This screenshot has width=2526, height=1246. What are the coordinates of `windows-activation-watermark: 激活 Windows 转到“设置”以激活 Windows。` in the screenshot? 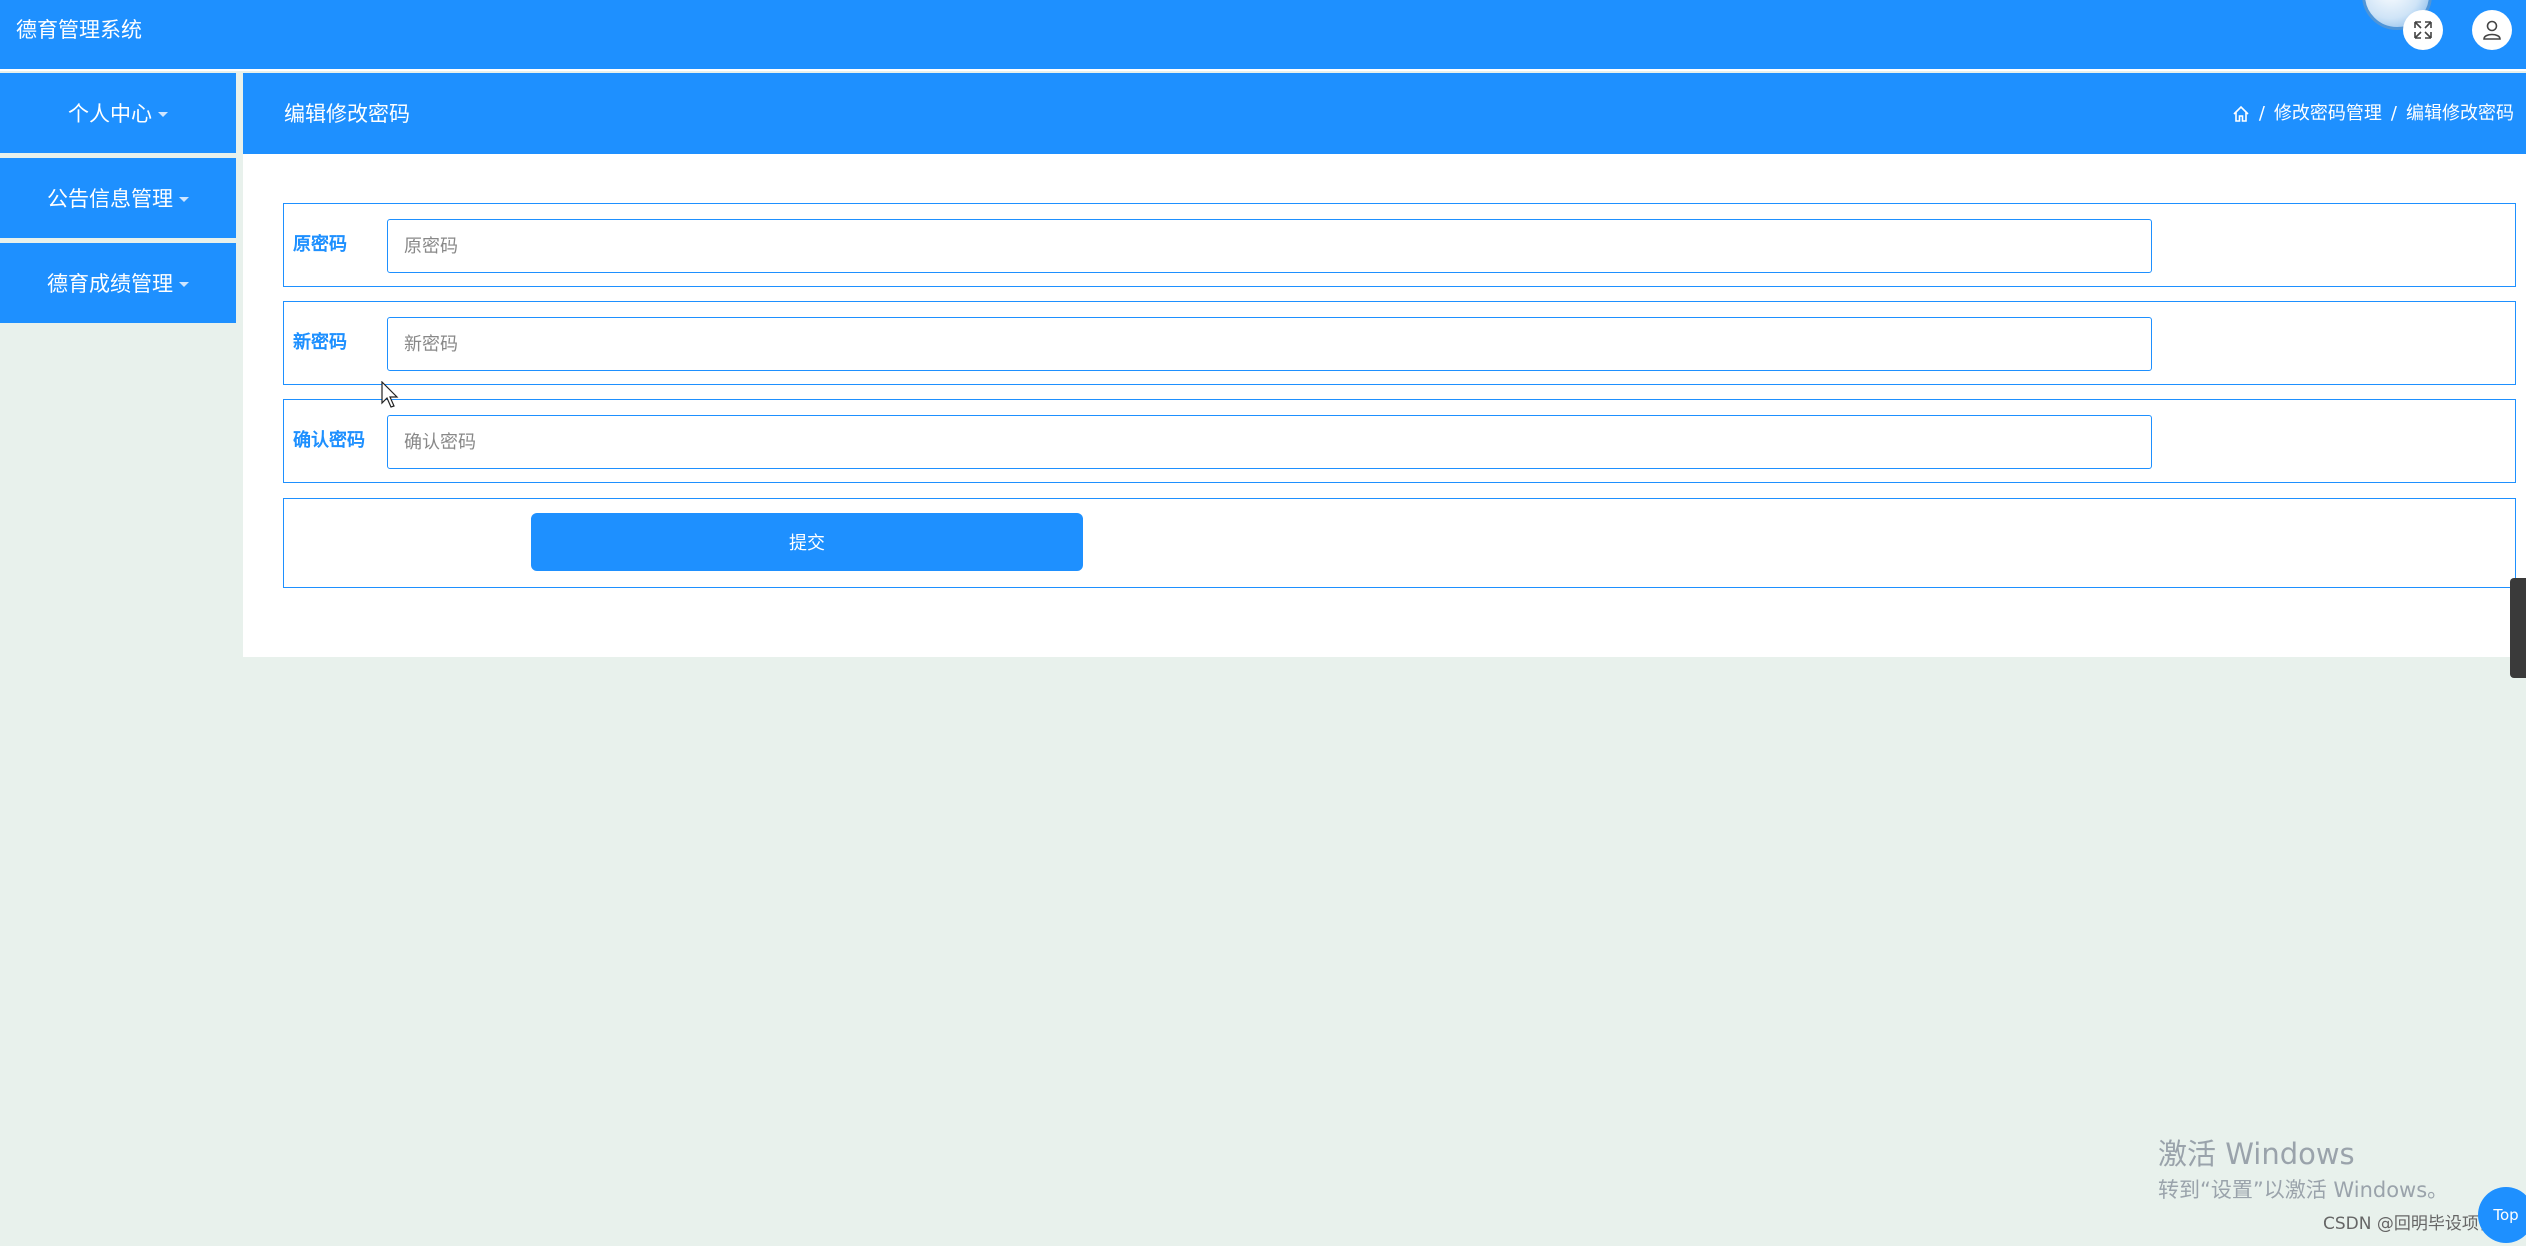 It's located at (2303, 1170).